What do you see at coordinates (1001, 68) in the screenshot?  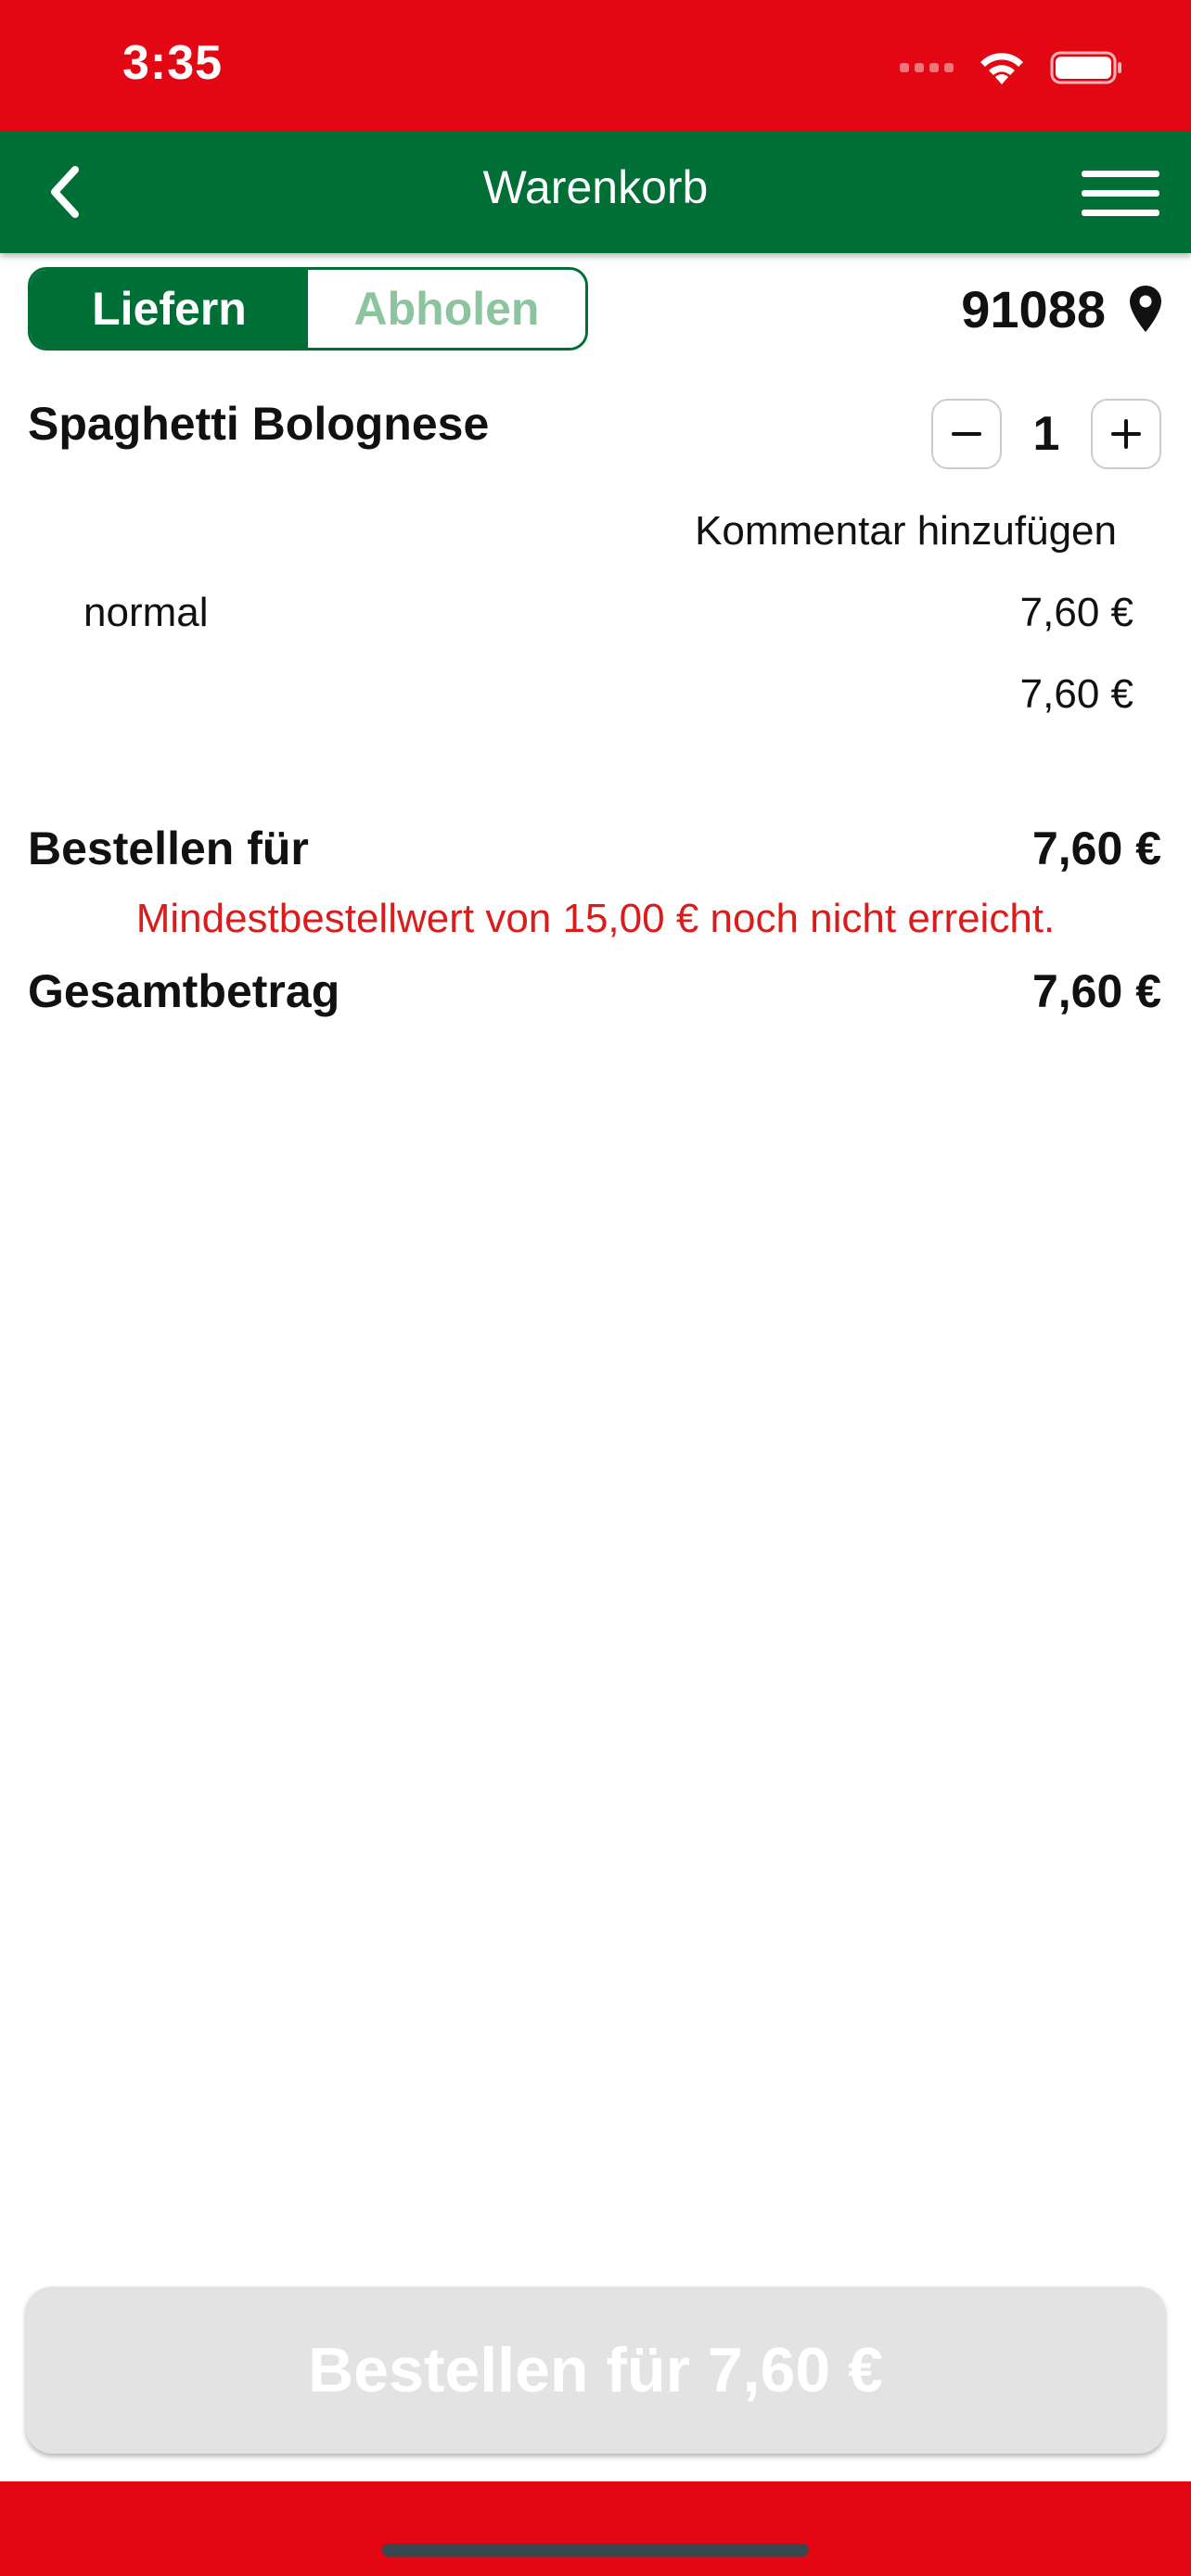 I see `wifi-icon` at bounding box center [1001, 68].